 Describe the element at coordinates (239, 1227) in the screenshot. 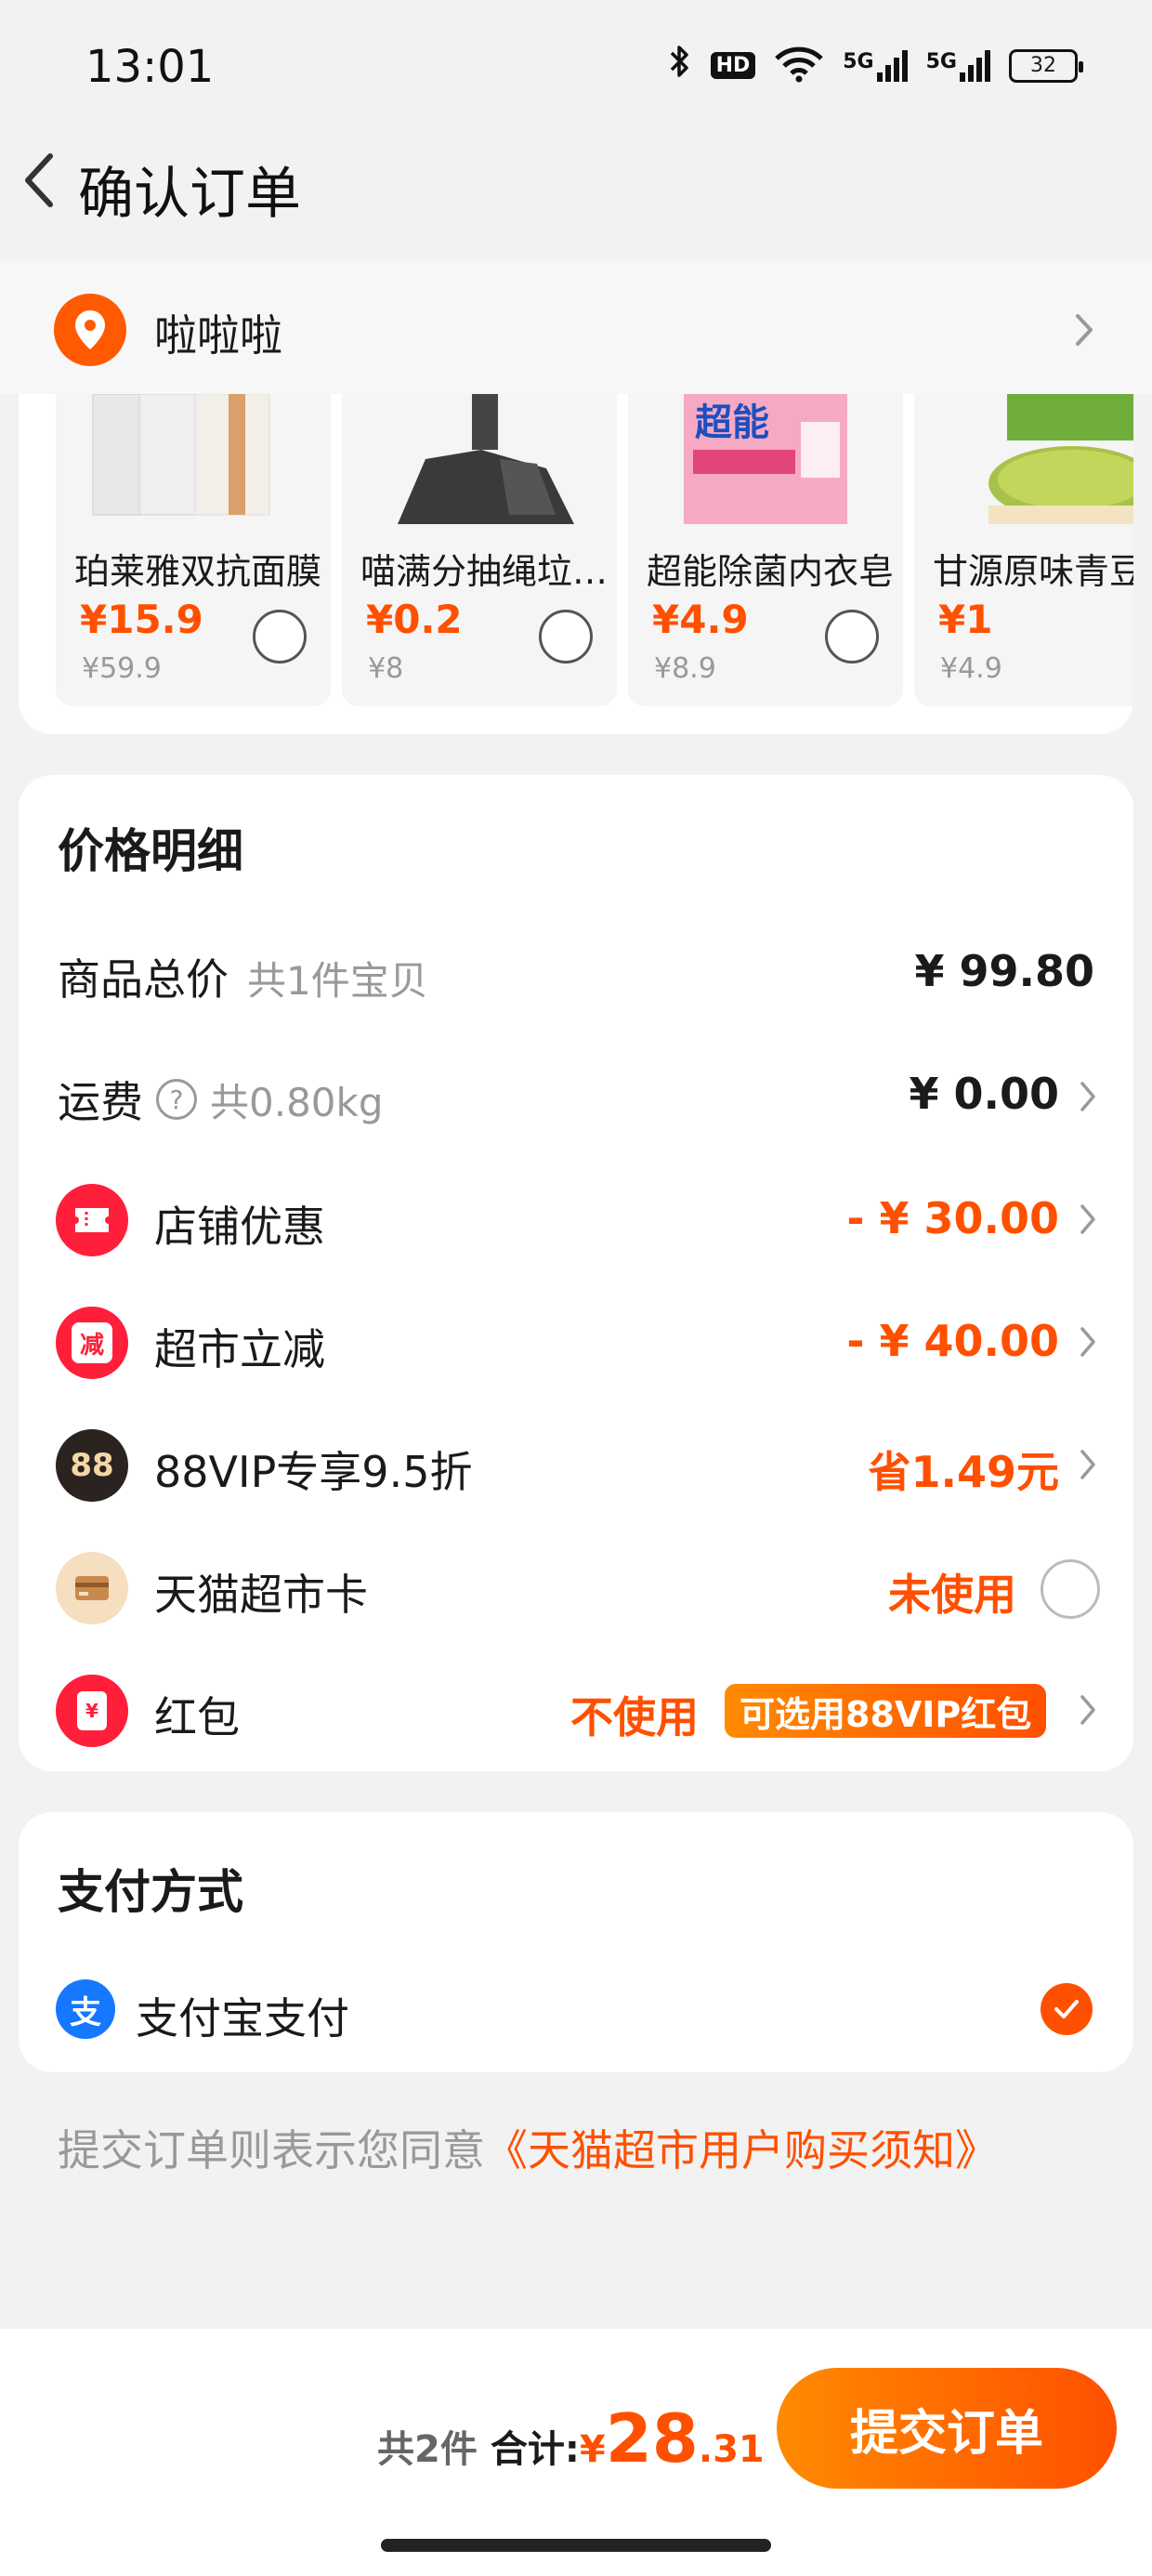

I see `shop-discount-label: 店铺优惠` at that location.